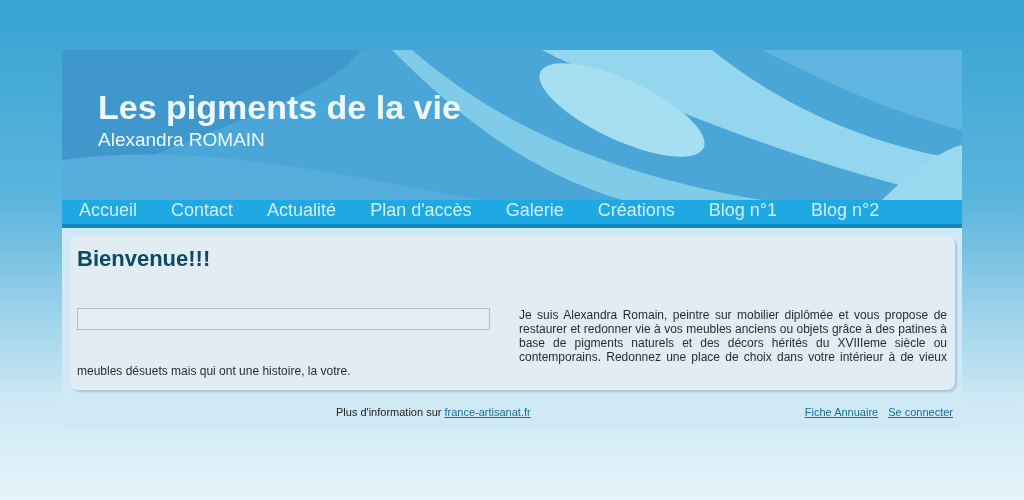 This screenshot has height=500, width=1024. What do you see at coordinates (742, 208) in the screenshot?
I see `nav-link: Blog n°1` at bounding box center [742, 208].